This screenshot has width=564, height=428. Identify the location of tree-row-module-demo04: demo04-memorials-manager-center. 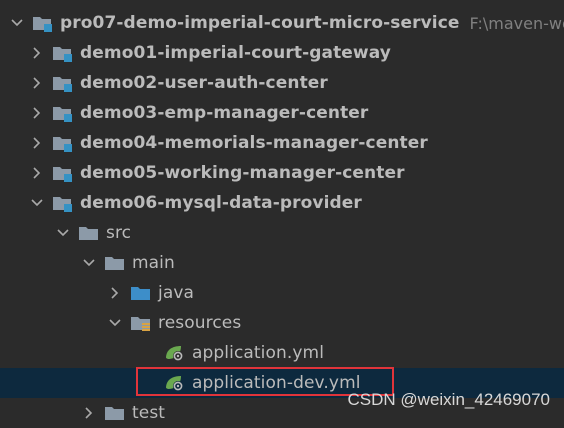
(282, 143).